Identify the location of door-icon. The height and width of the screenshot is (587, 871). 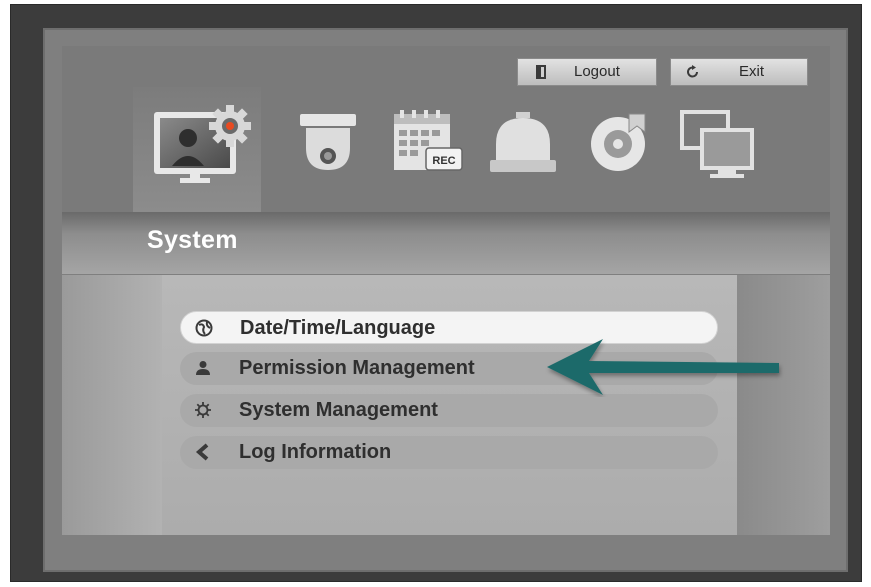
(541, 72).